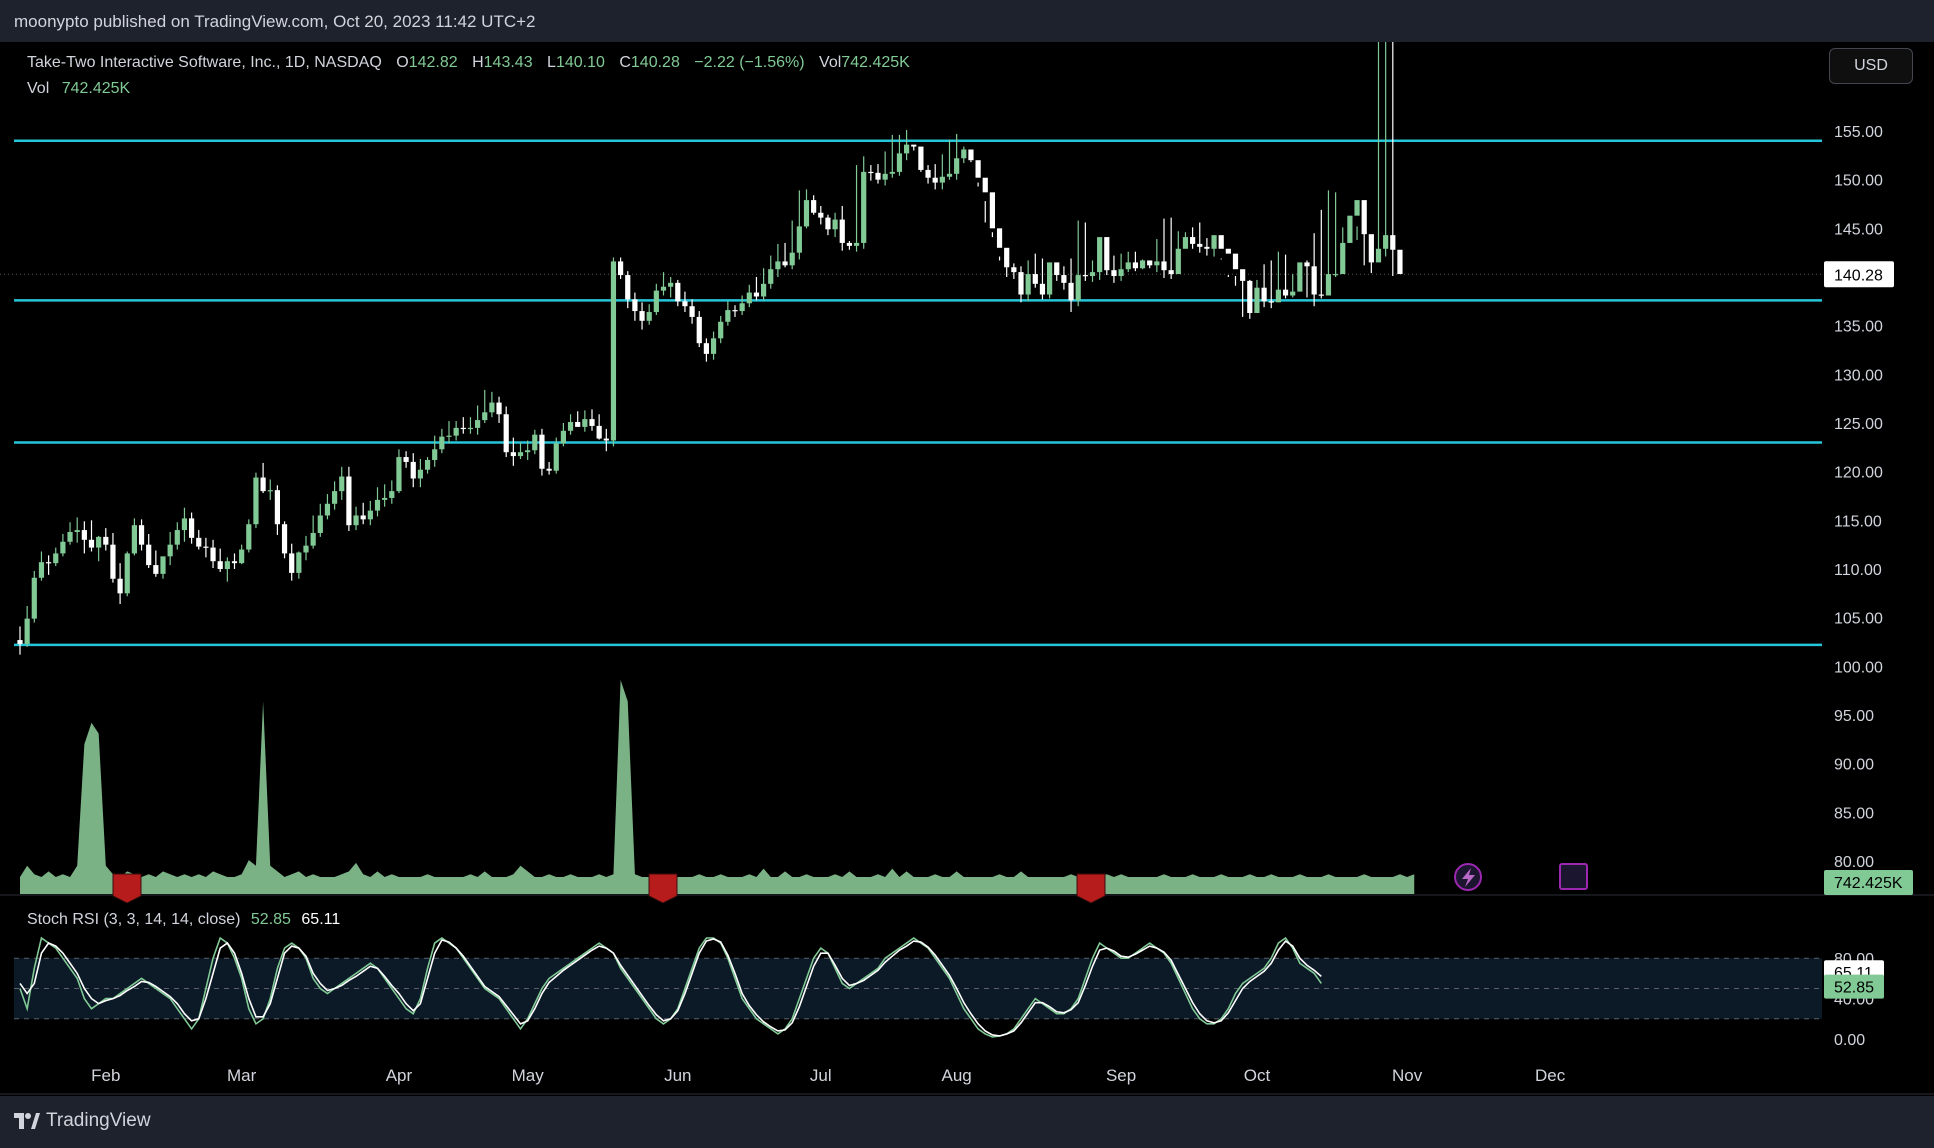  I want to click on tradingview-brand: TradingView, so click(82, 1121).